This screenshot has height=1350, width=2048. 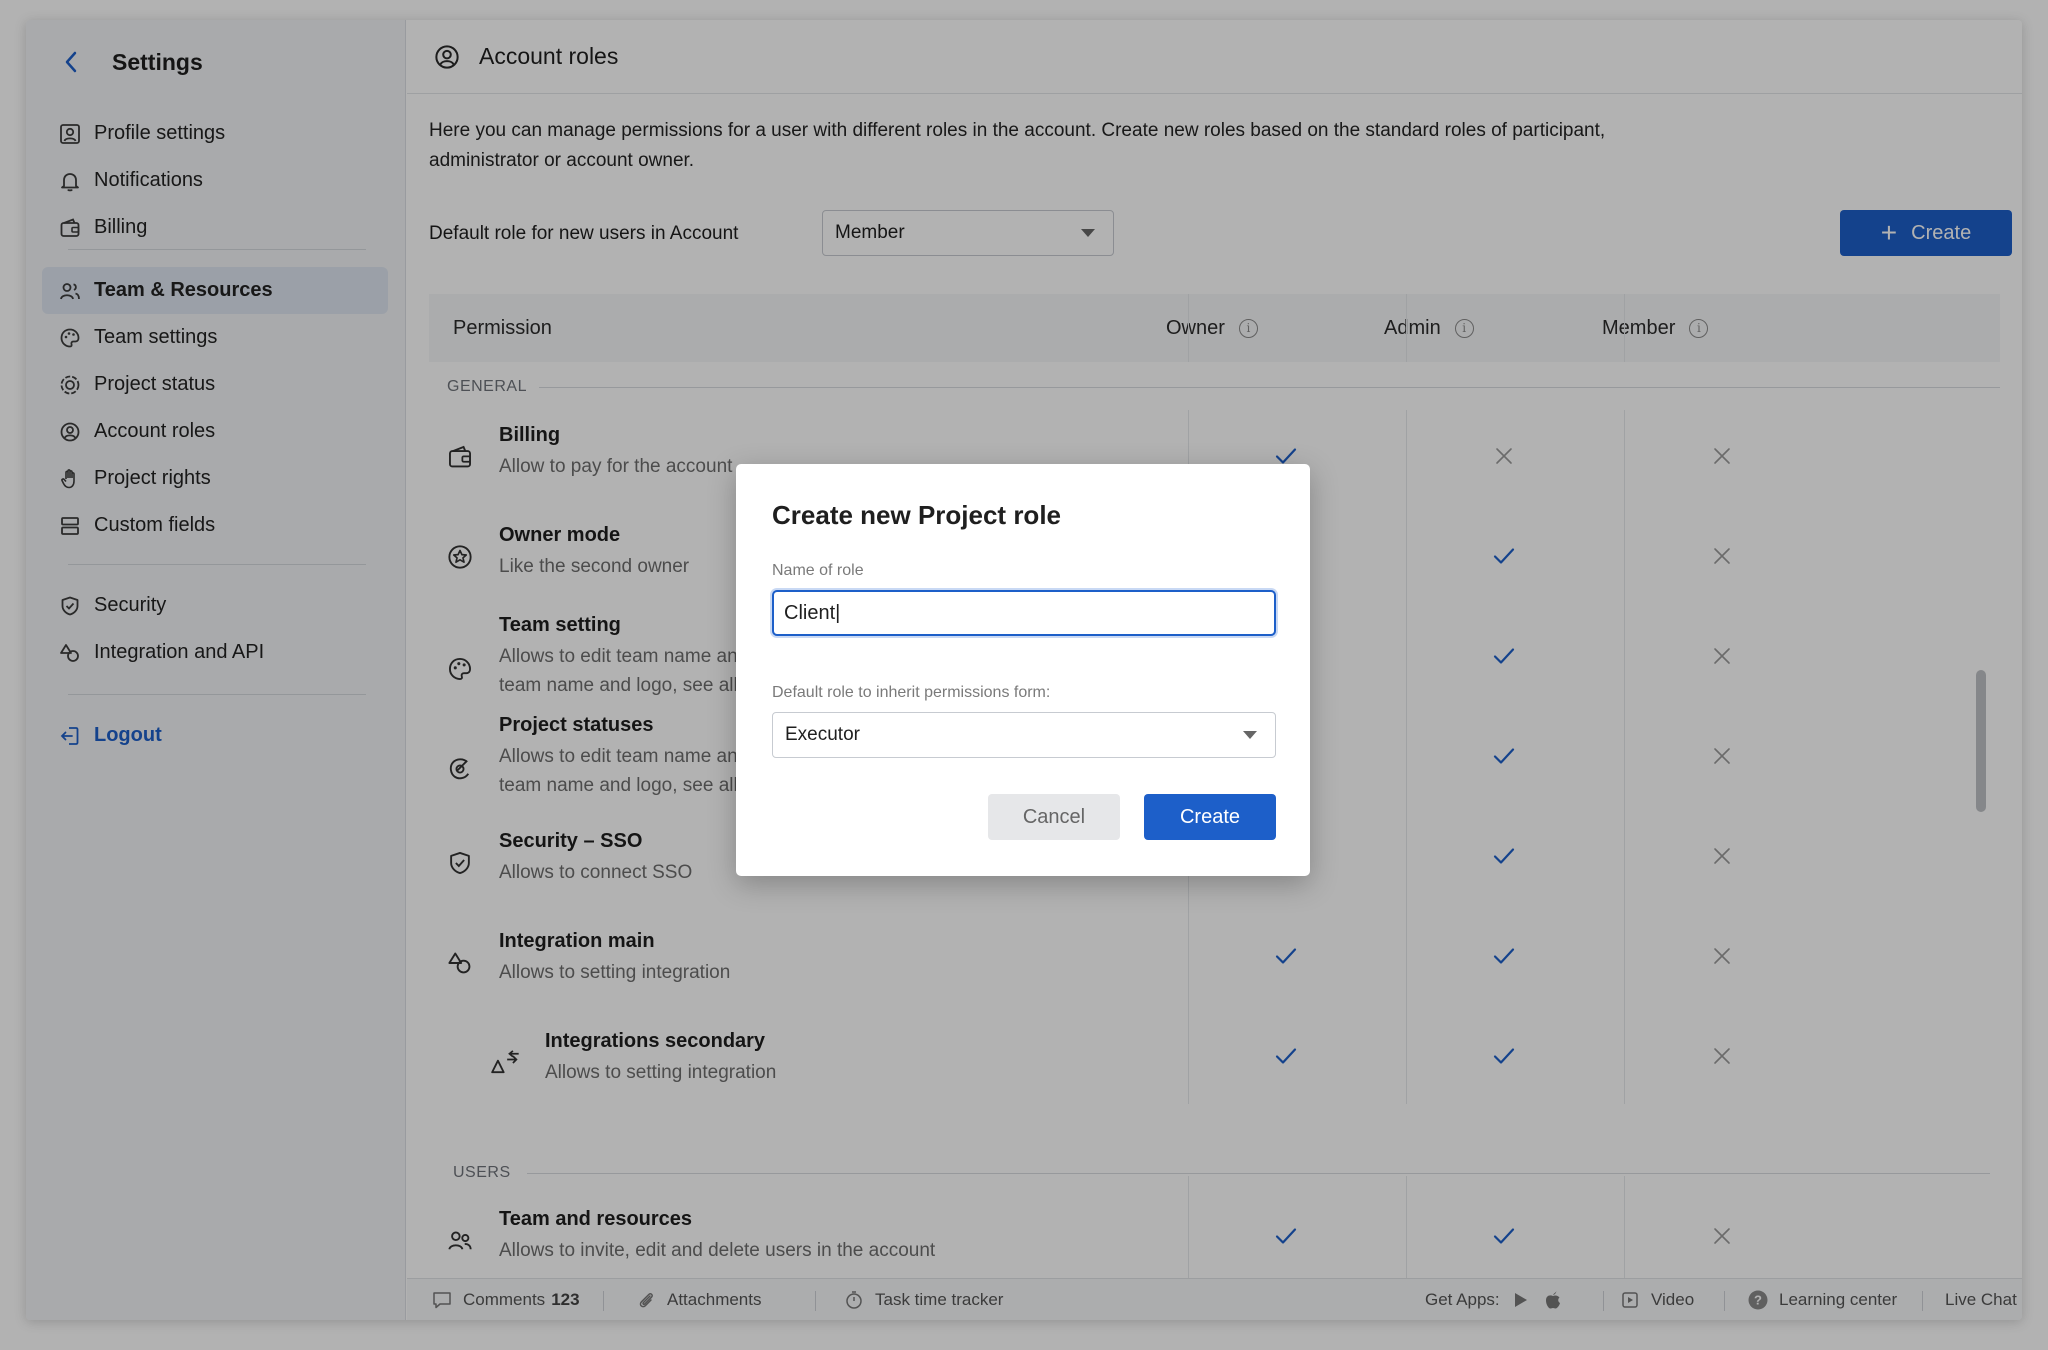 I want to click on name-of-role-label: Name of role, so click(x=818, y=570).